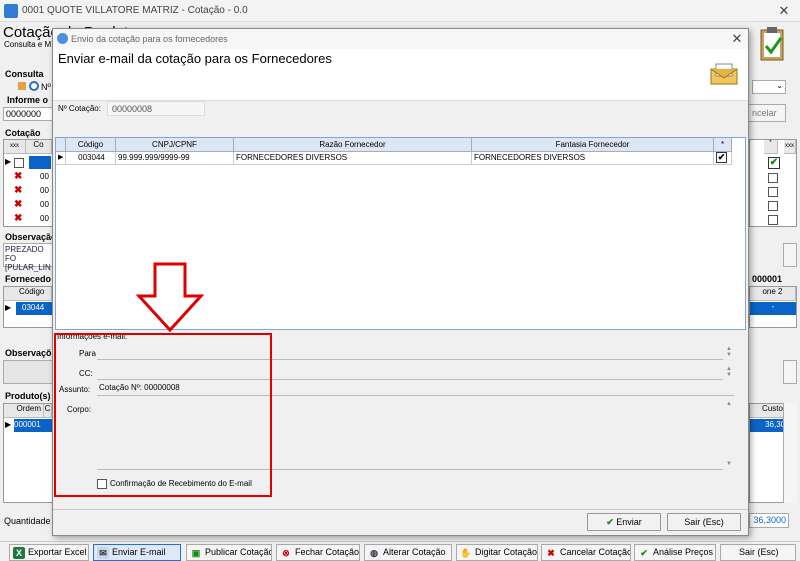 The image size is (800, 561). Describe the element at coordinates (769, 520) in the screenshot. I see `quantidade-value: 36,3000` at that location.